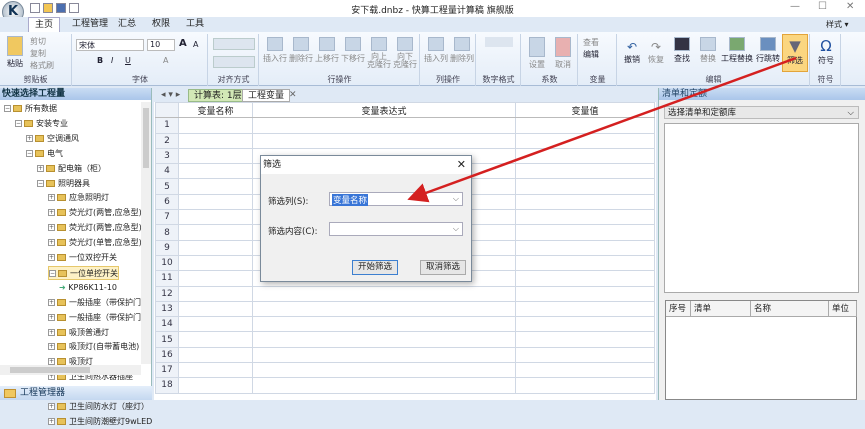 This screenshot has width=865, height=429. I want to click on table-row: 13, so click(405, 309).